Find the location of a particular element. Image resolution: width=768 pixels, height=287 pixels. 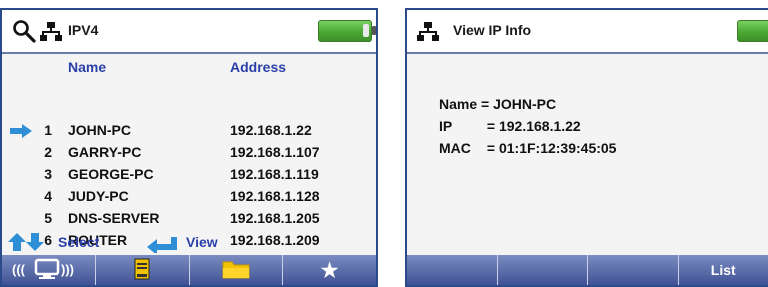

row-address: 192.168.1.128 is located at coordinates (275, 196).